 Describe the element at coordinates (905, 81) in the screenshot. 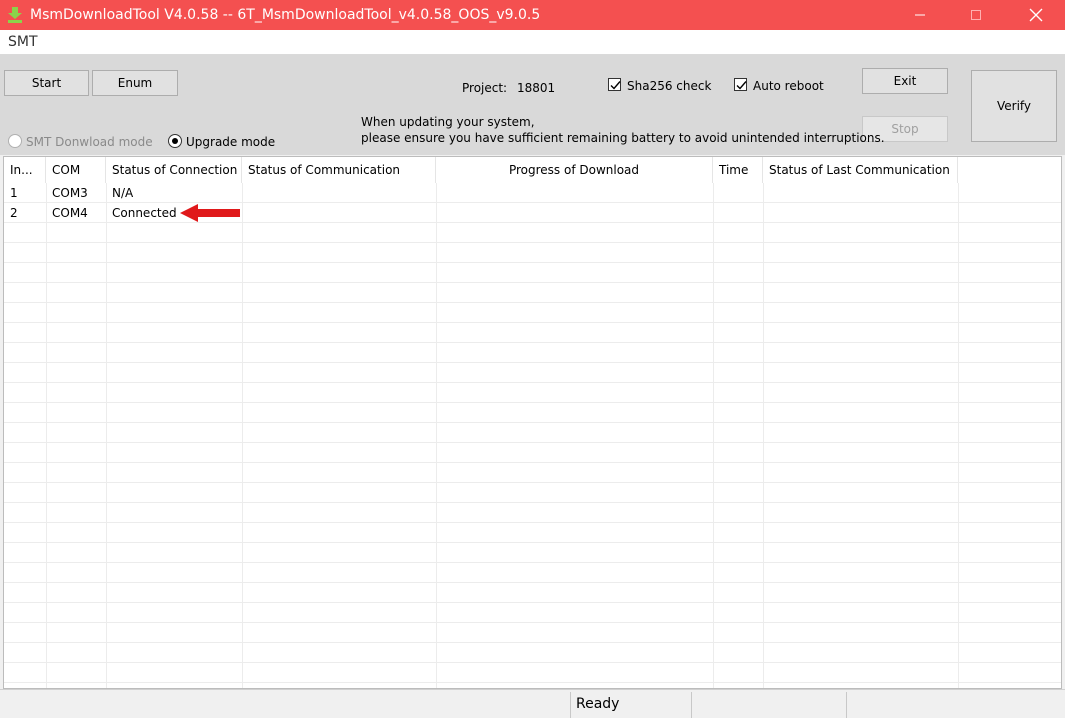

I see `exit-button: Exit` at that location.